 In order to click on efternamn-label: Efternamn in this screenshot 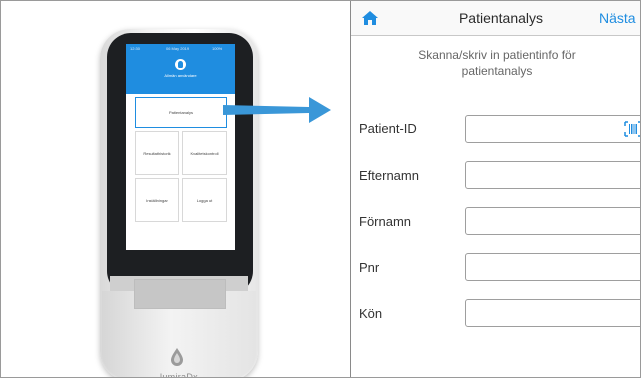, I will do `click(389, 175)`.